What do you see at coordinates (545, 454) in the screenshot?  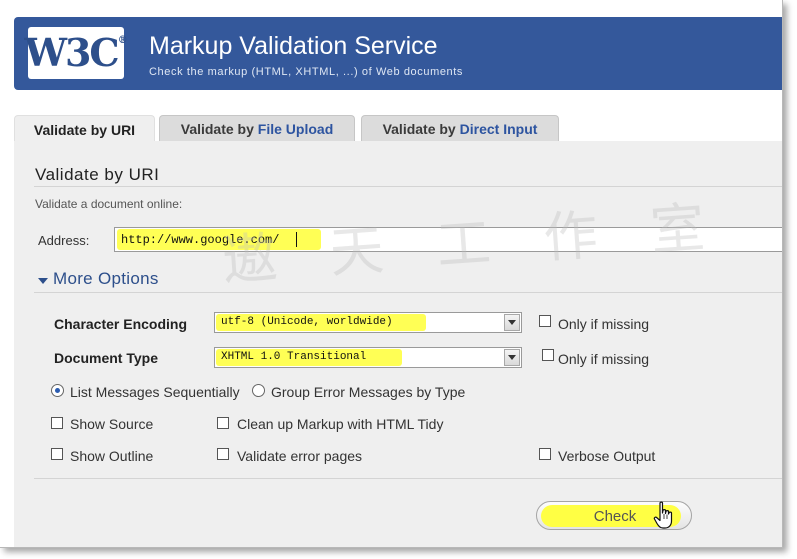 I see `verbose-output-checkbox` at bounding box center [545, 454].